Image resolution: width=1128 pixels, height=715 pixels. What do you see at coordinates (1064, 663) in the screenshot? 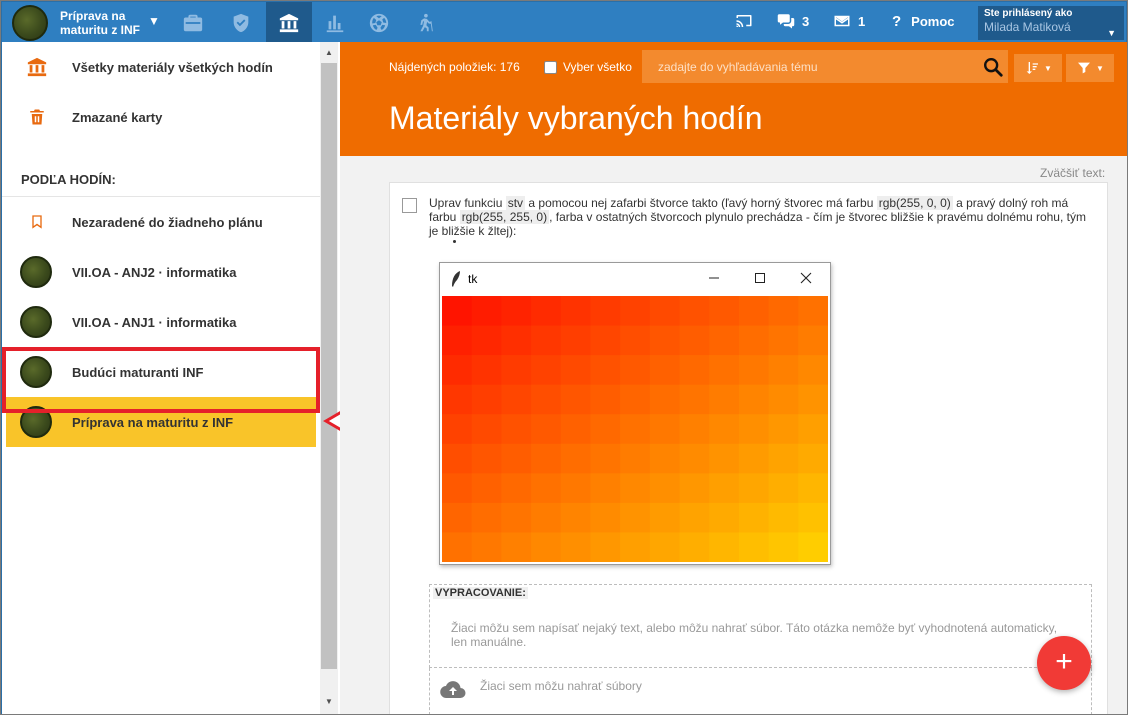
I see `add-button: +` at bounding box center [1064, 663].